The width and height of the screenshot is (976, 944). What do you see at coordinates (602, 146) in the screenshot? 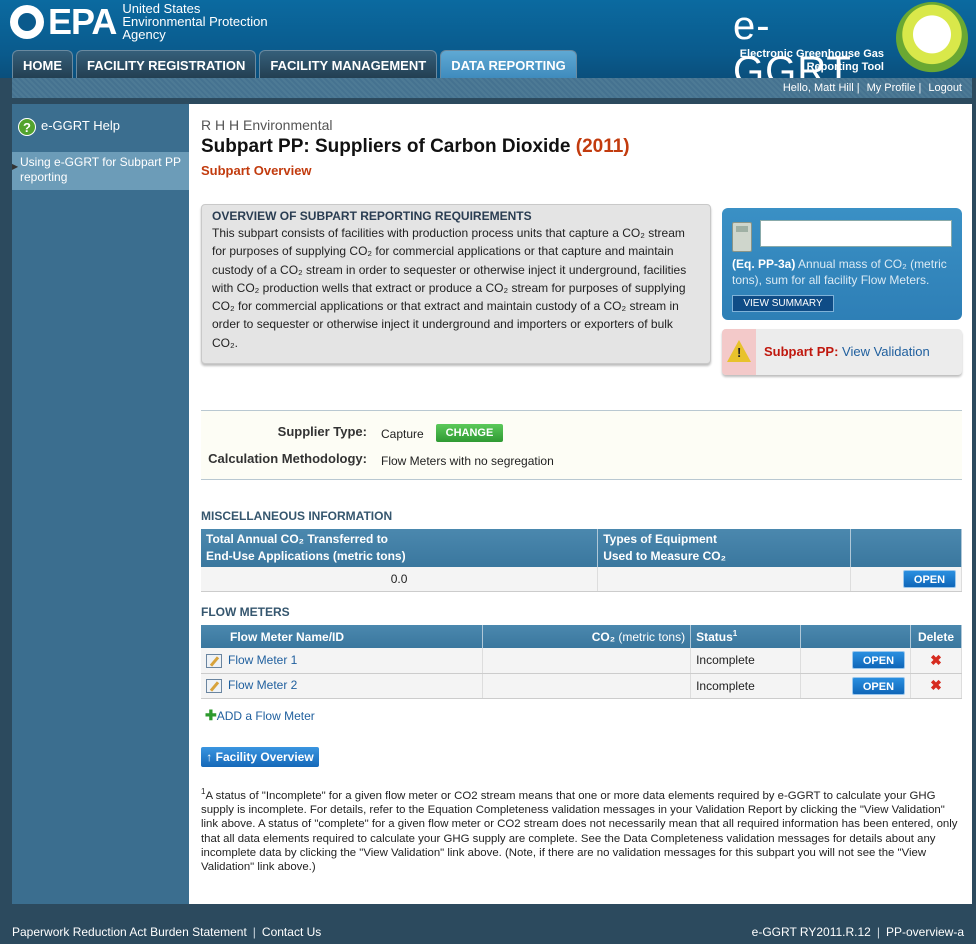
I see `reporting-year: (2011)` at bounding box center [602, 146].